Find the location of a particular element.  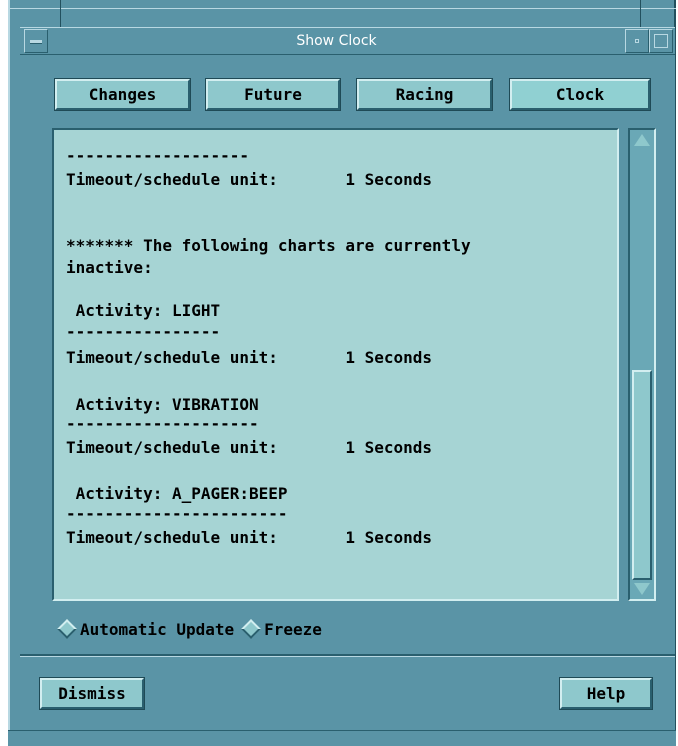

vertical-scrollbar is located at coordinates (642, 364).